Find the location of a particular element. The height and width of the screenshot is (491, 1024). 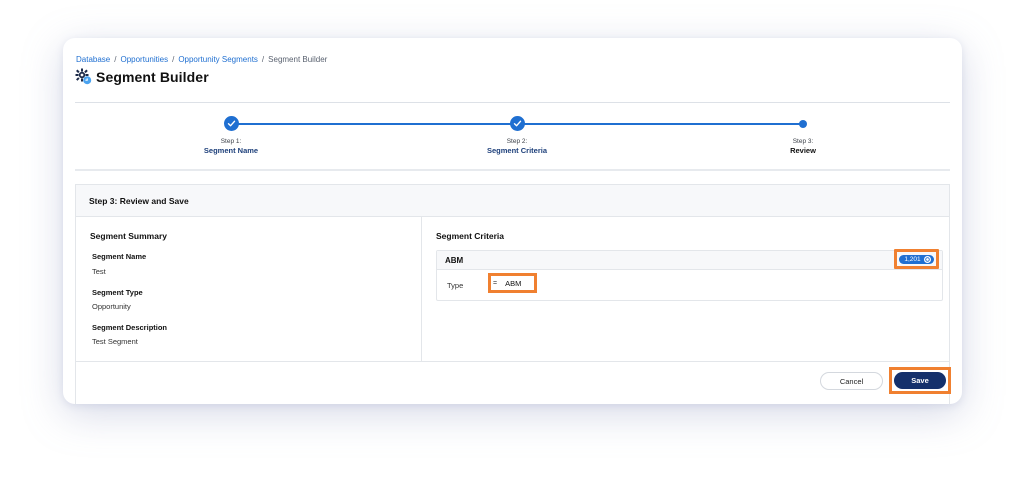

rule-field: Type is located at coordinates (455, 285).